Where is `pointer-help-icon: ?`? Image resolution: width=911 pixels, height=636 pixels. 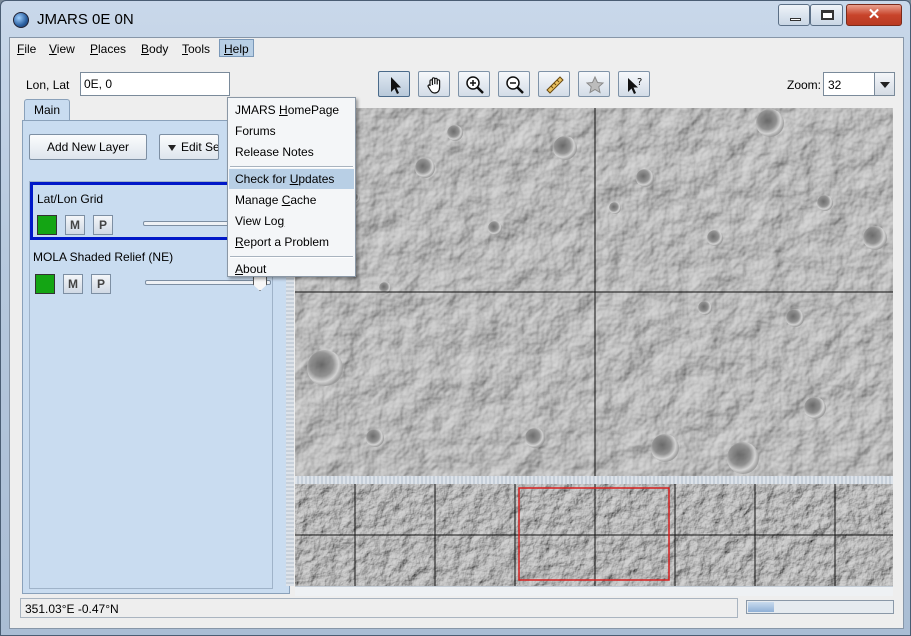
pointer-help-icon: ? is located at coordinates (635, 85).